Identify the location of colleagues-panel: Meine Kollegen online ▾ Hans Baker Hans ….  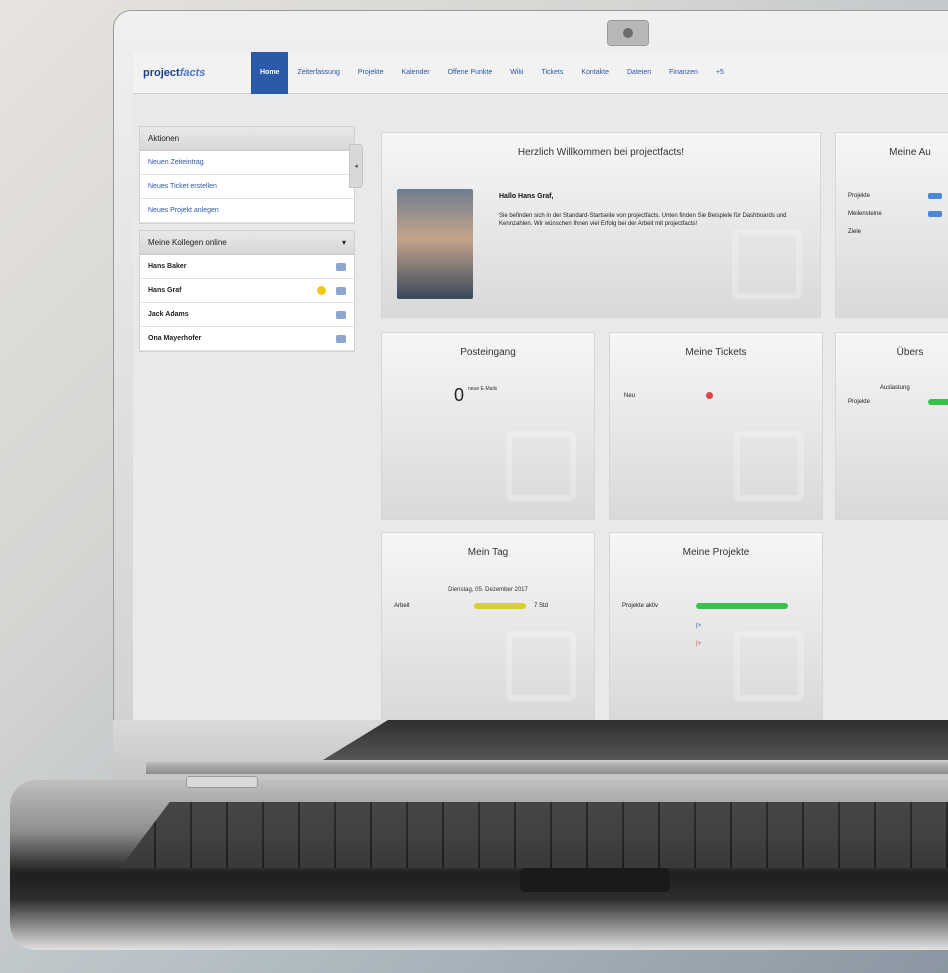
(247, 291).